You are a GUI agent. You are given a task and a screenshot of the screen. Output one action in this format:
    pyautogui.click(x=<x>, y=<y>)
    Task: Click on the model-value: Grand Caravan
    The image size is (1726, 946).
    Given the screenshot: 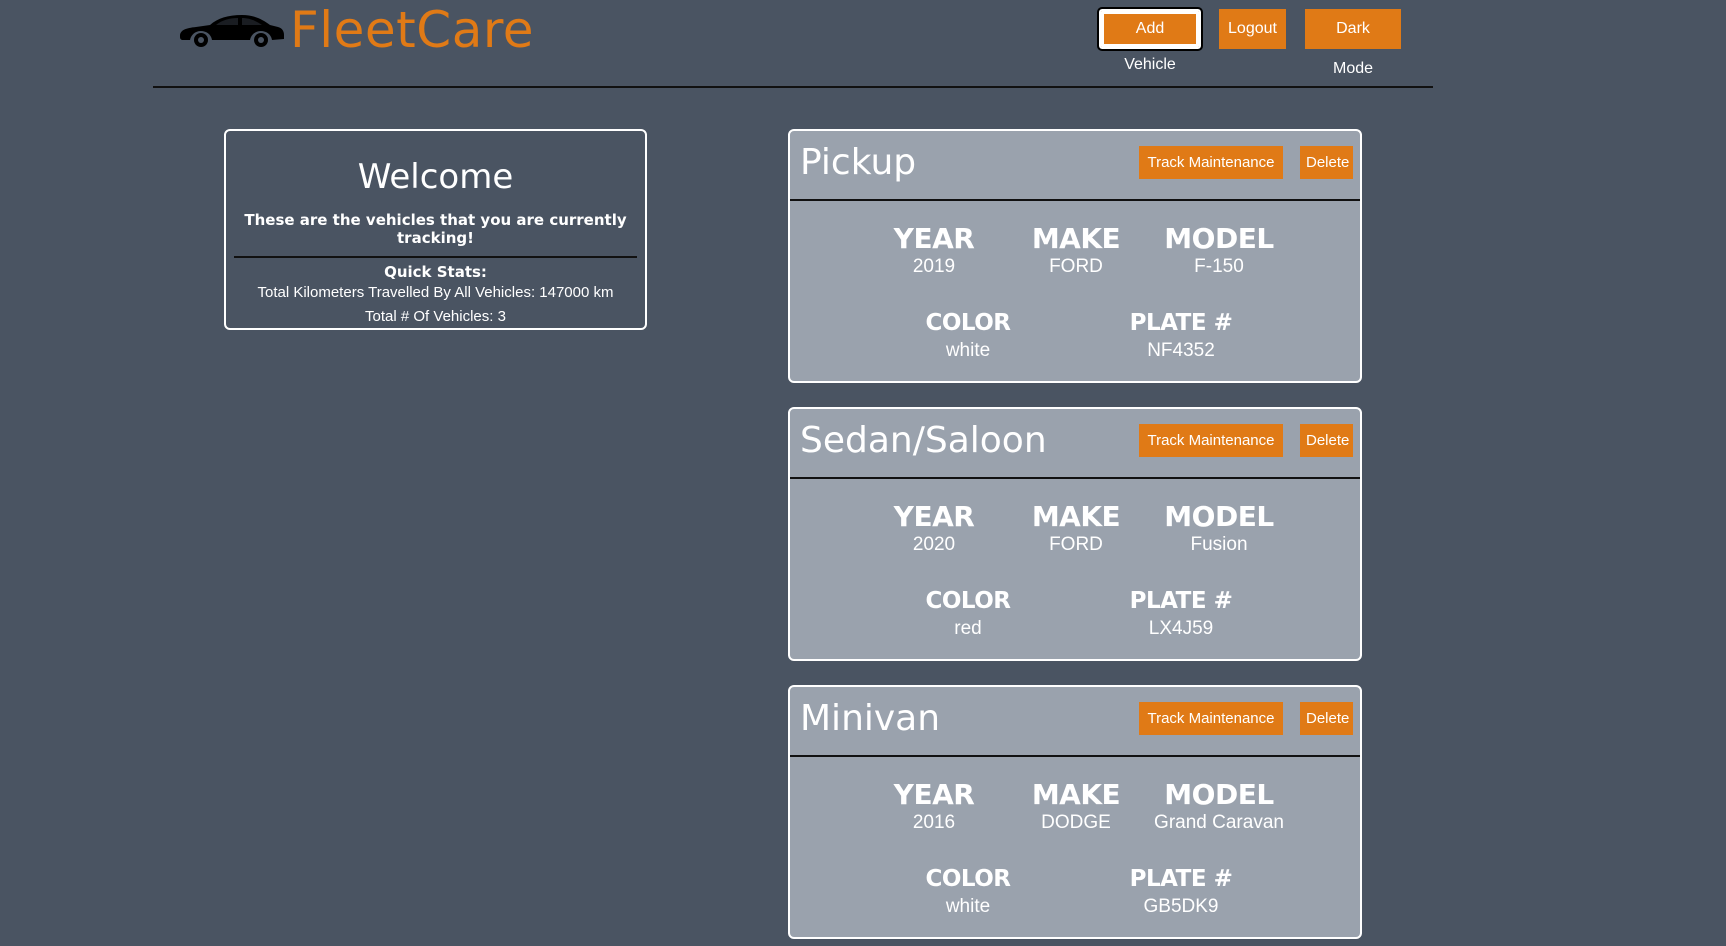 What is the action you would take?
    pyautogui.click(x=1219, y=822)
    